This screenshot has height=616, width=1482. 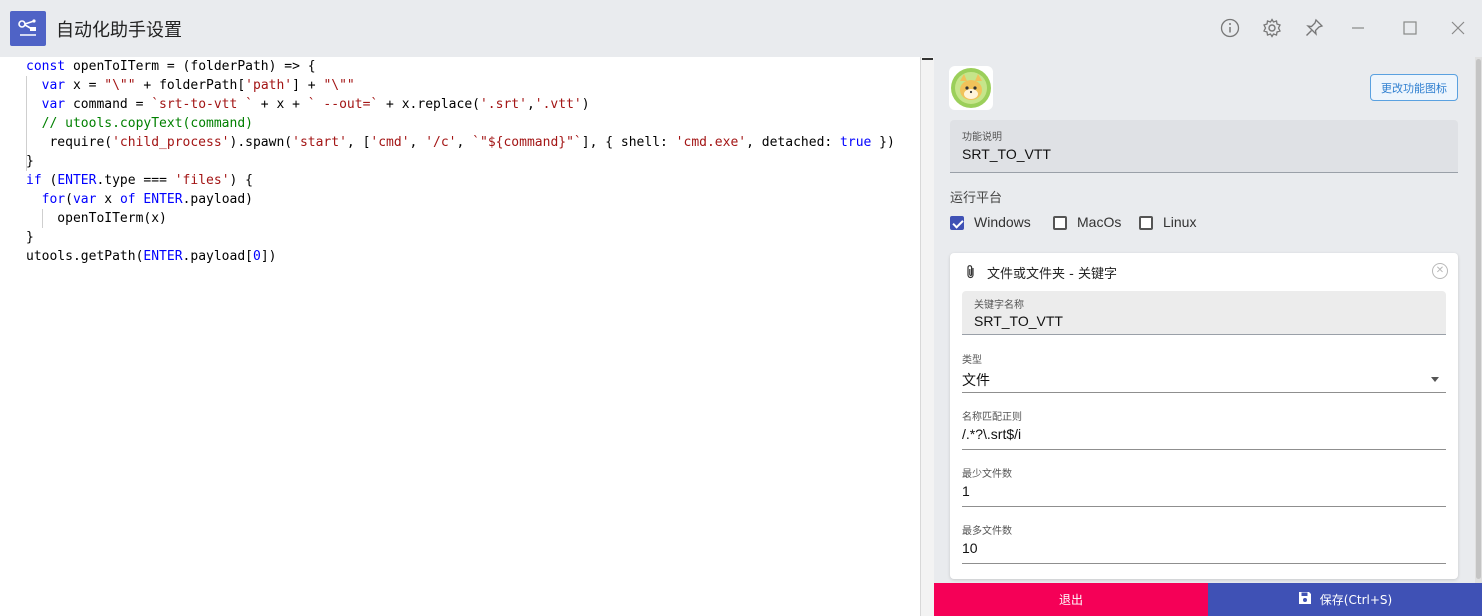 I want to click on platform-title: 运行平台, so click(x=976, y=198).